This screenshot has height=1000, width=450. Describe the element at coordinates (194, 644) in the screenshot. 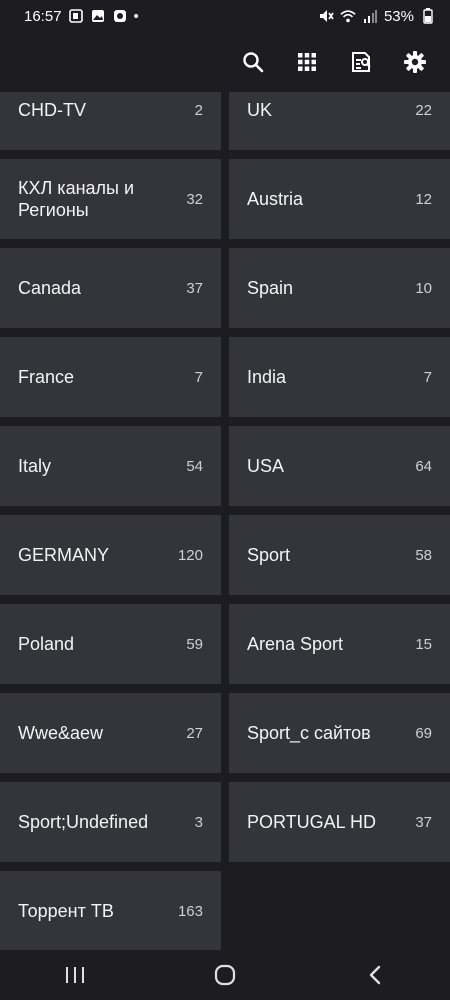

I see `group-count: 59` at that location.